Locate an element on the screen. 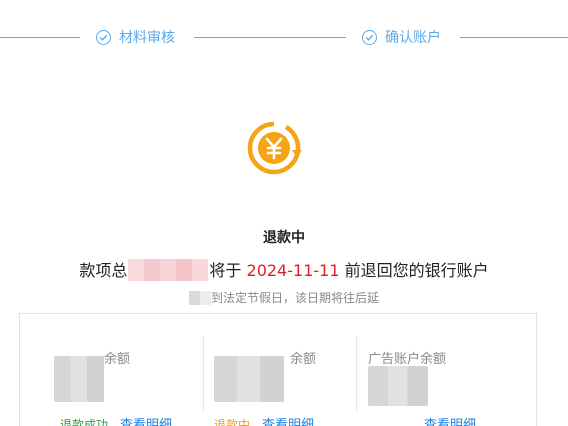 This screenshot has height=426, width=568. step-confirm-account: 确认账户 is located at coordinates (401, 37).